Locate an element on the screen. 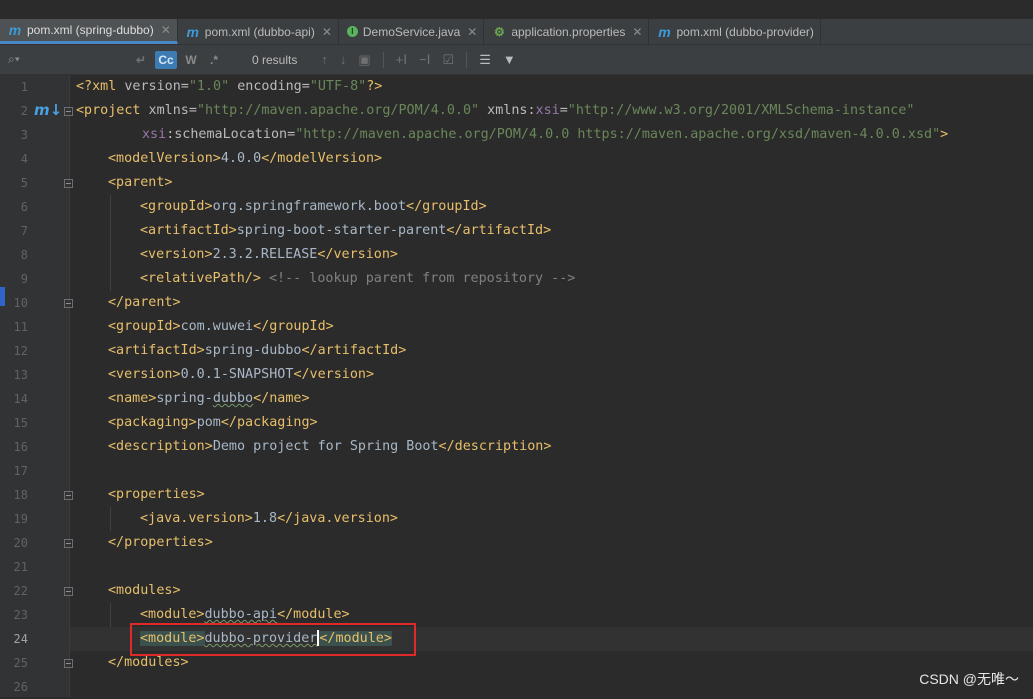 This screenshot has width=1033, height=699. code-token: 2.3.2.RELEASE is located at coordinates (265, 254).